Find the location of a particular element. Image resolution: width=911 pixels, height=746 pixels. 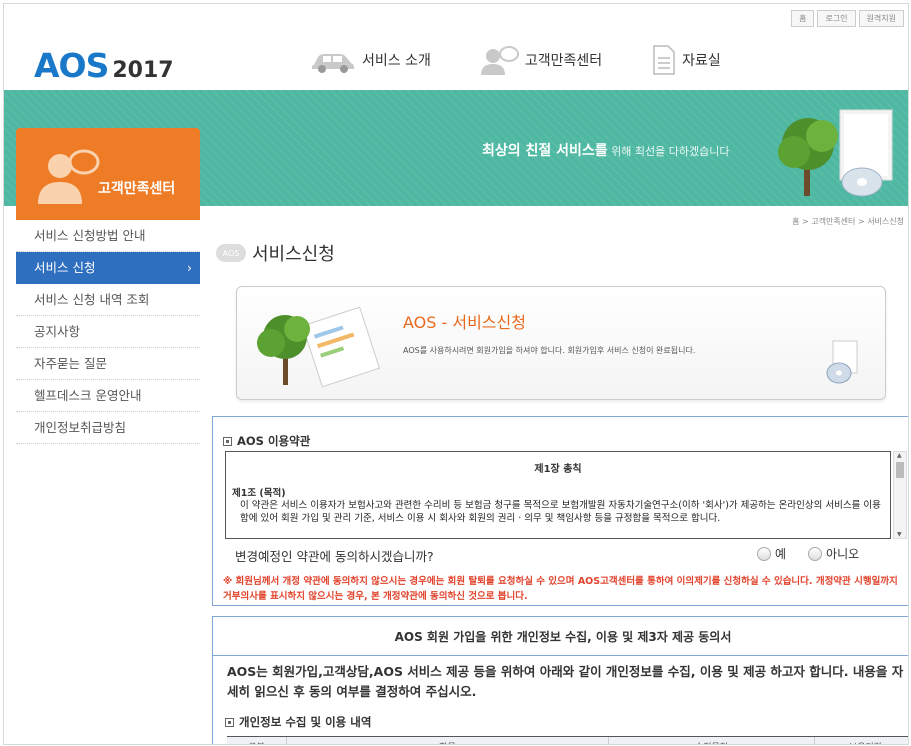

sidebar-item-helpdesk: 헬프데스크 운영안내 is located at coordinates (108, 396).